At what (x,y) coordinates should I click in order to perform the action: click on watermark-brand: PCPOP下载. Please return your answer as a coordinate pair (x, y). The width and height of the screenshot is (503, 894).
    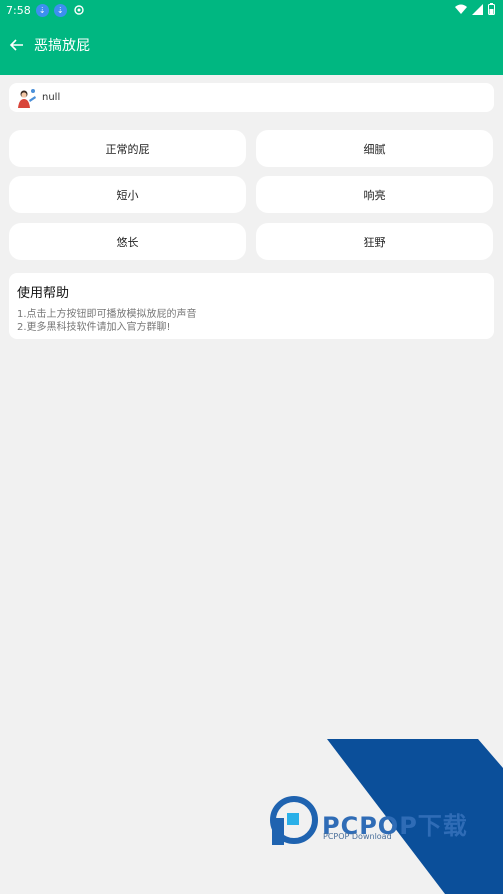
    Looking at the image, I should click on (395, 826).